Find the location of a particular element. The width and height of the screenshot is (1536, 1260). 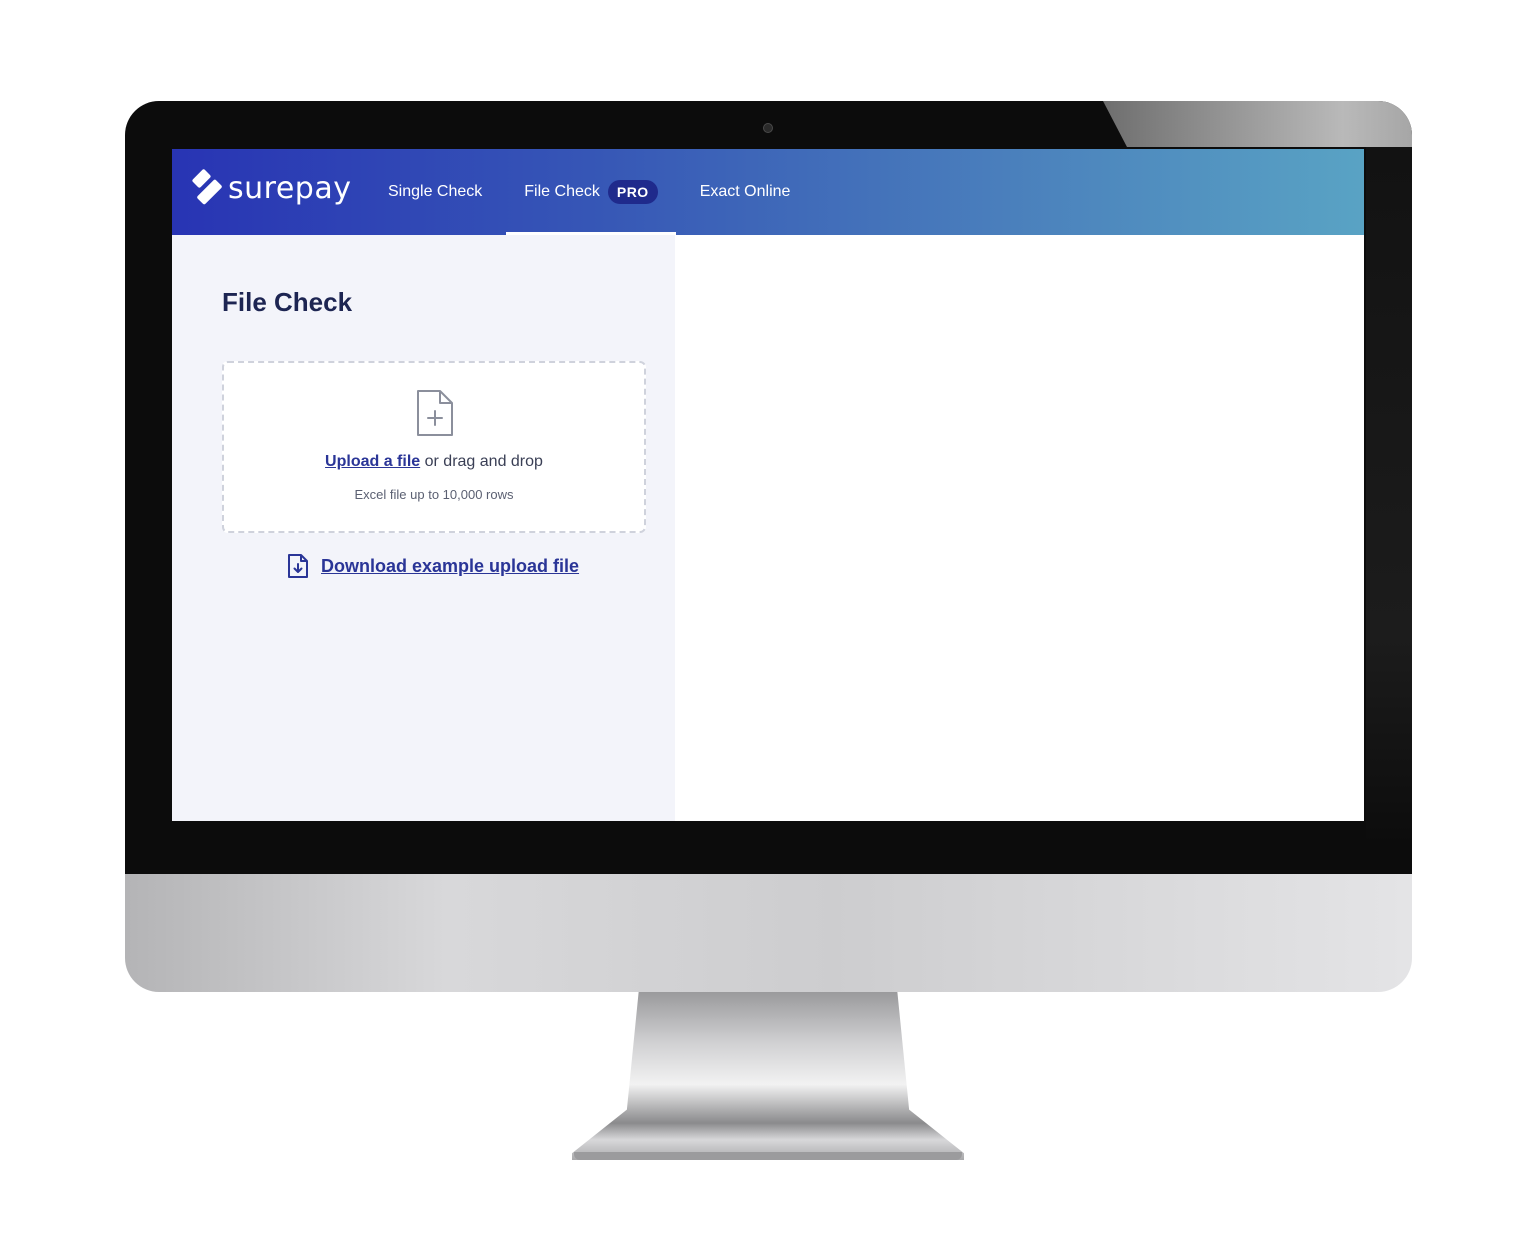

nav-item-file-check: File Check PRO is located at coordinates (591, 192).